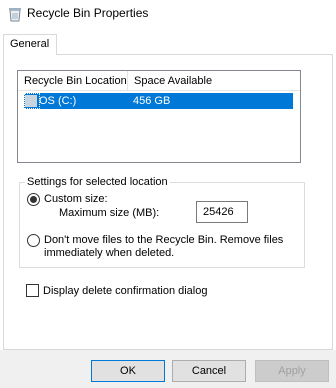  What do you see at coordinates (168, 41) in the screenshot?
I see `tab-strip: General` at bounding box center [168, 41].